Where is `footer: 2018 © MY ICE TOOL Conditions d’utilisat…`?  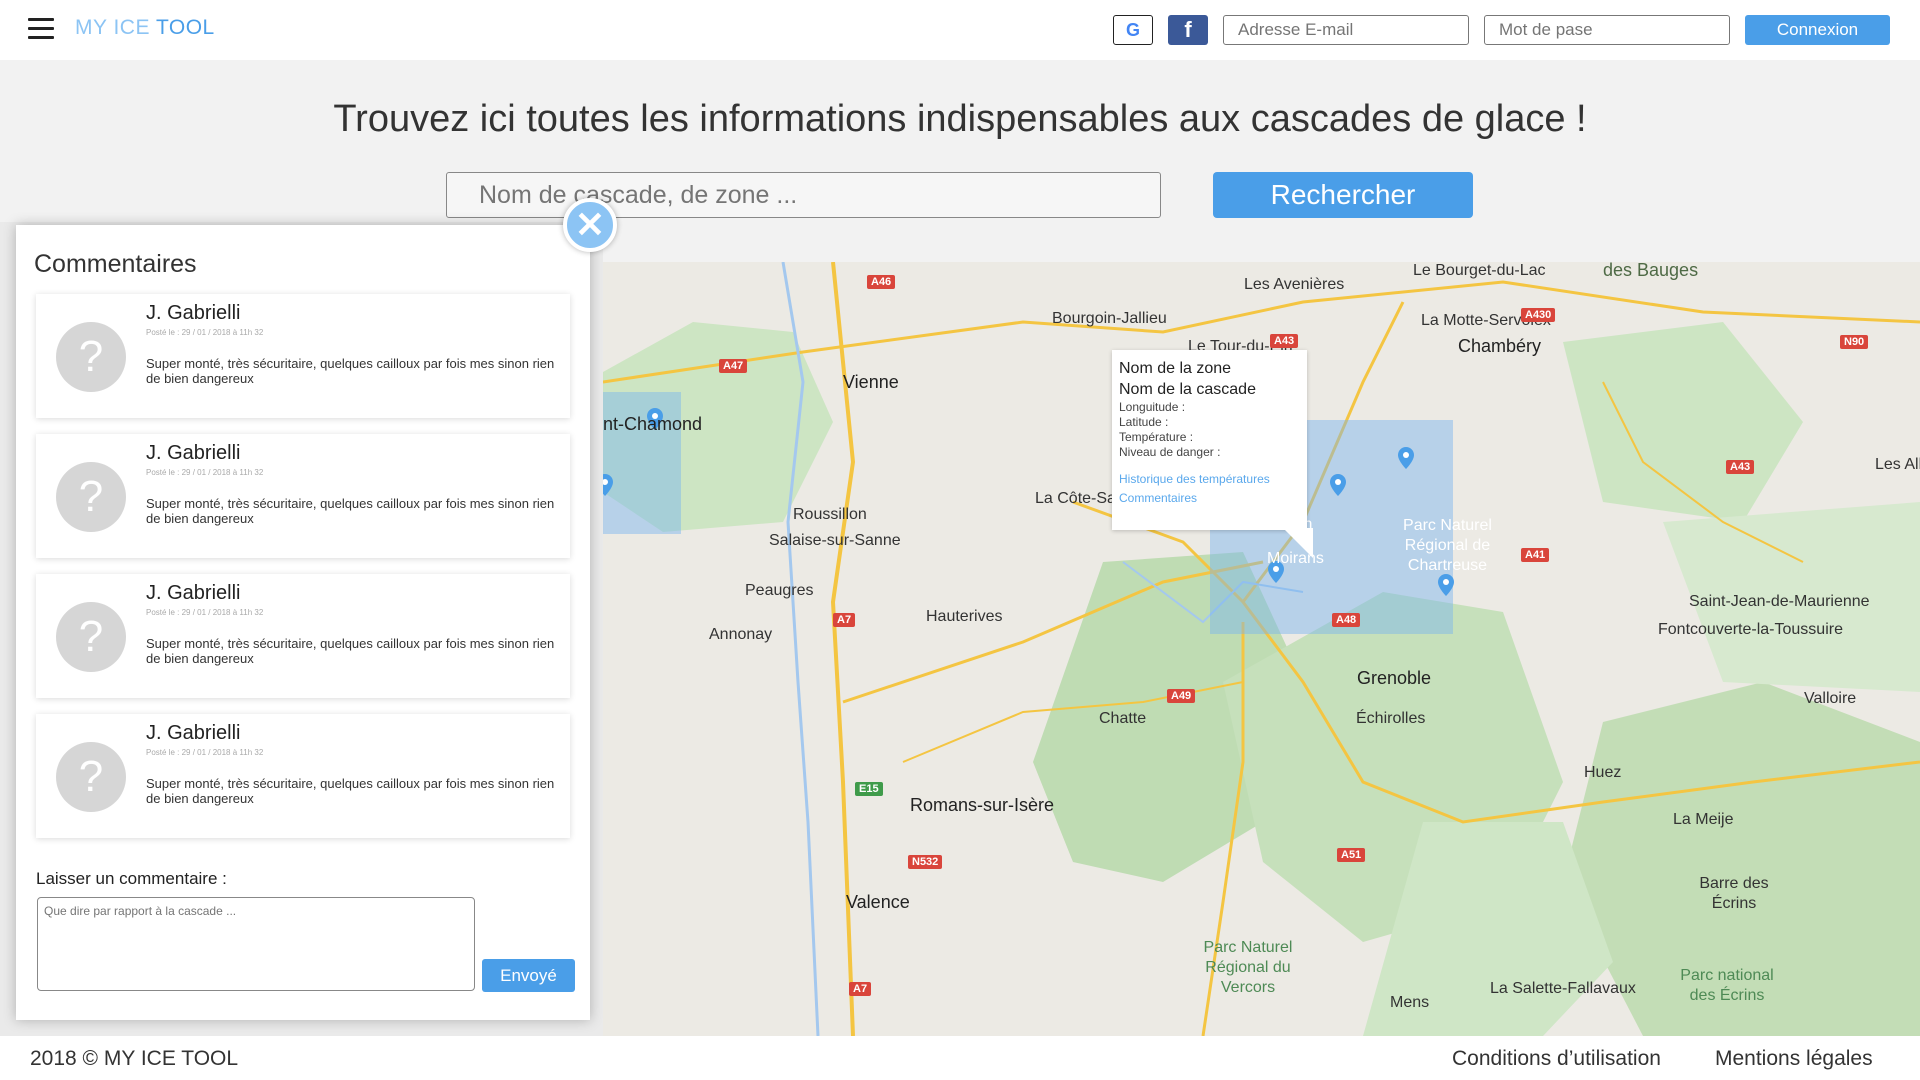 footer: 2018 © MY ICE TOOL Conditions d’utilisat… is located at coordinates (960, 1058).